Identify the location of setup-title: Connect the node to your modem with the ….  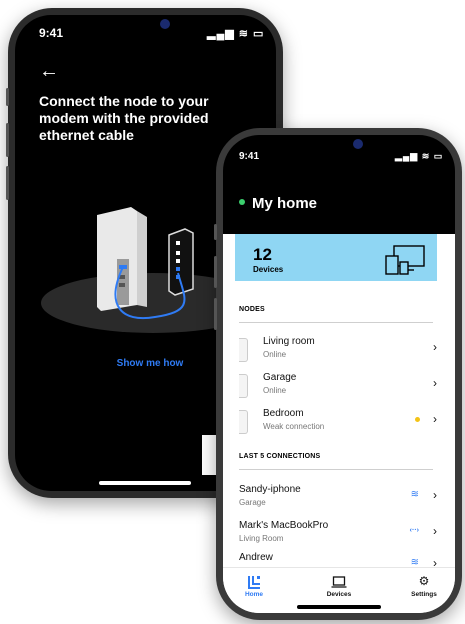
(124, 118).